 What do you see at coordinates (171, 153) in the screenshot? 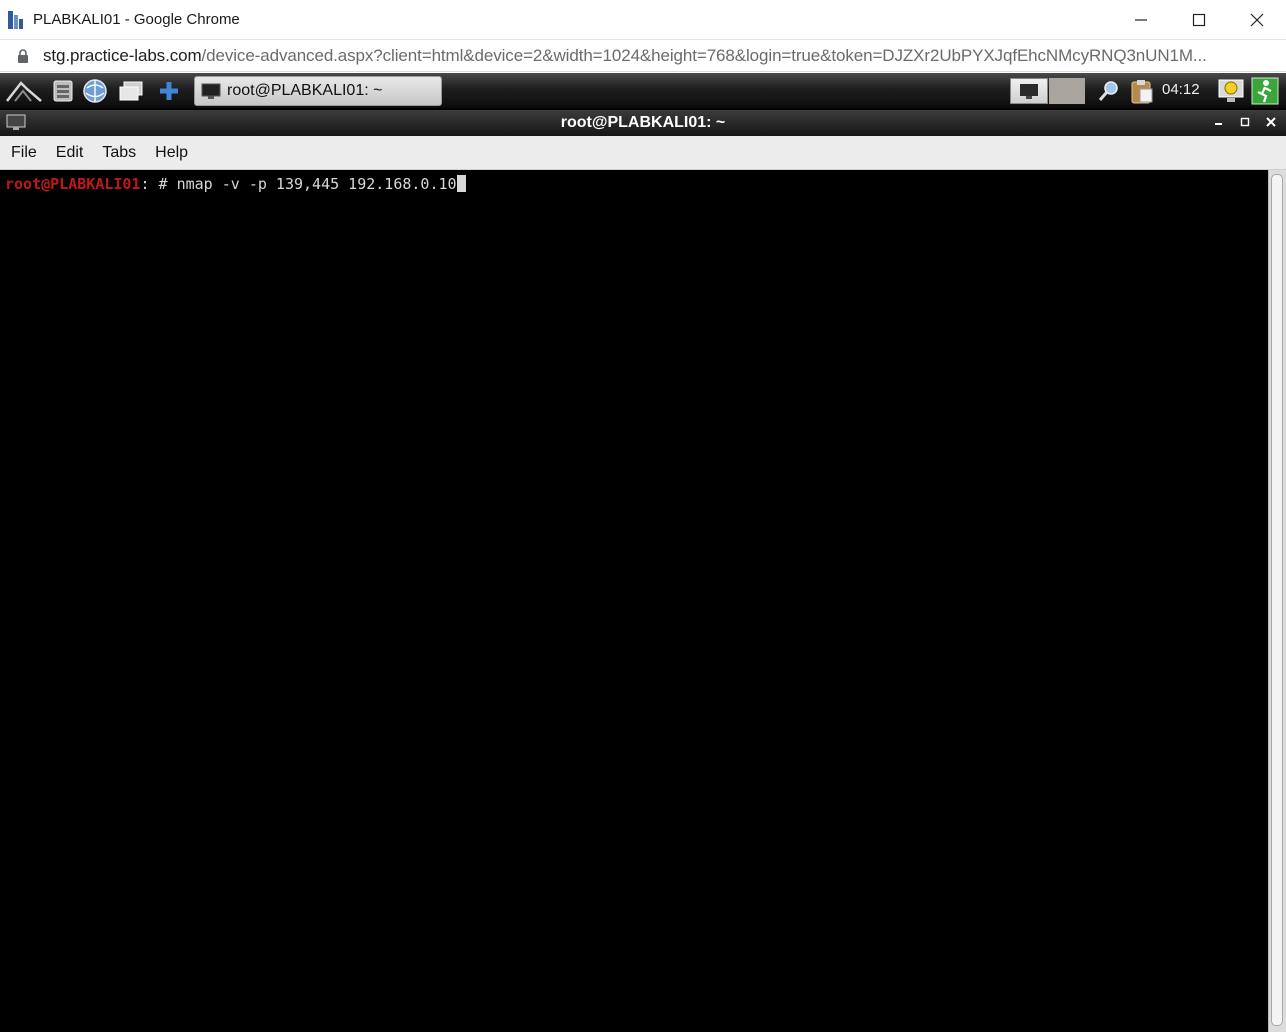
I see `menu-help: Help` at bounding box center [171, 153].